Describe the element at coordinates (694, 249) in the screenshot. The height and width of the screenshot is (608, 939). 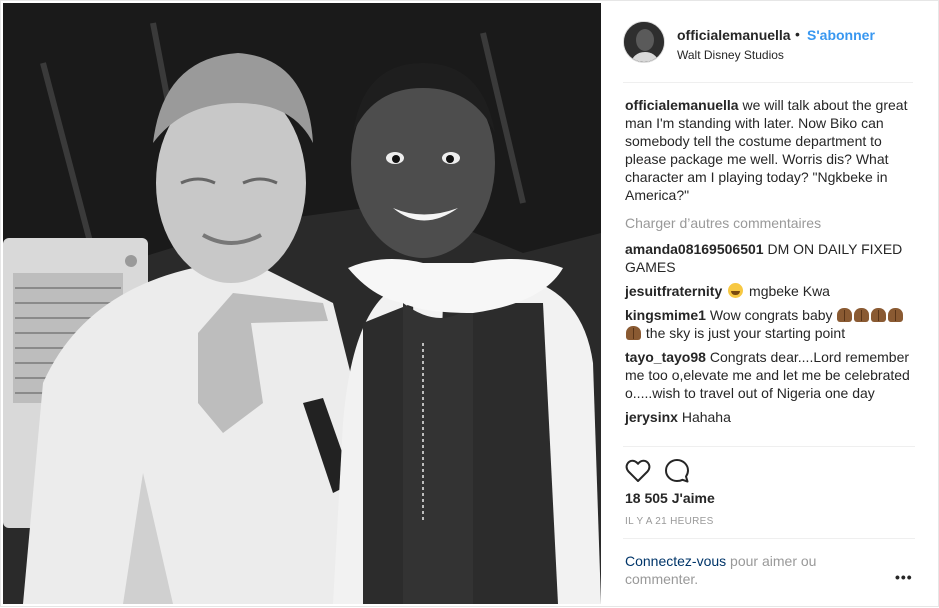
I see `comment-username-link: amanda08169506501` at that location.